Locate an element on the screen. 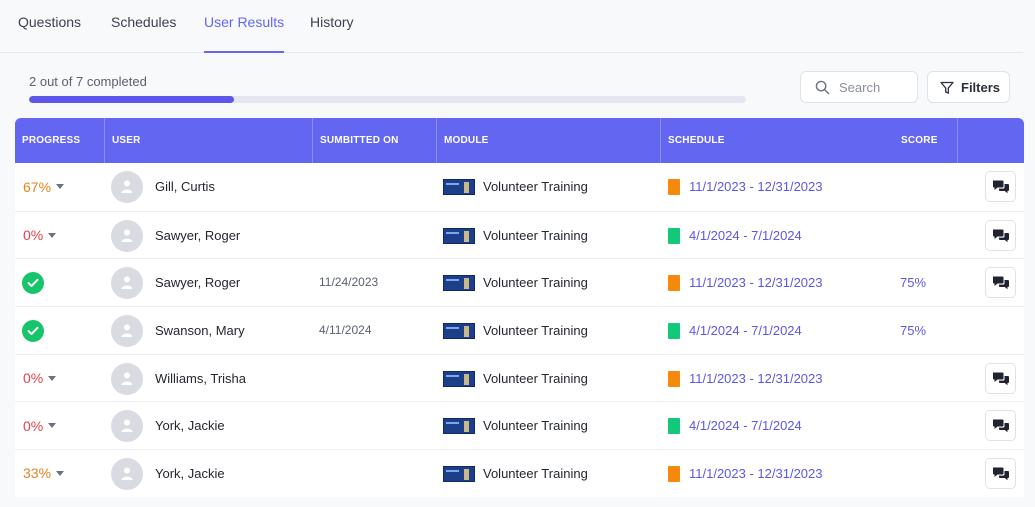  column-header-score: SCORE is located at coordinates (925, 140).